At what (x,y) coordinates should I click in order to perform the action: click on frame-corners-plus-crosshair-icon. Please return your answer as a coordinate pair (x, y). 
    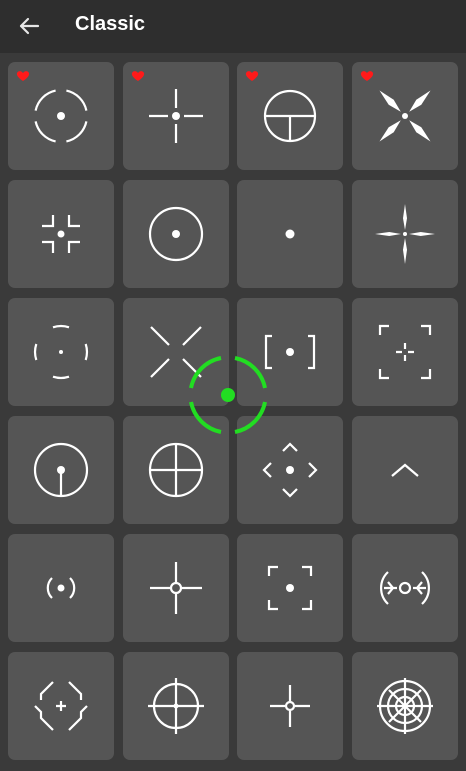
    Looking at the image, I should click on (405, 352).